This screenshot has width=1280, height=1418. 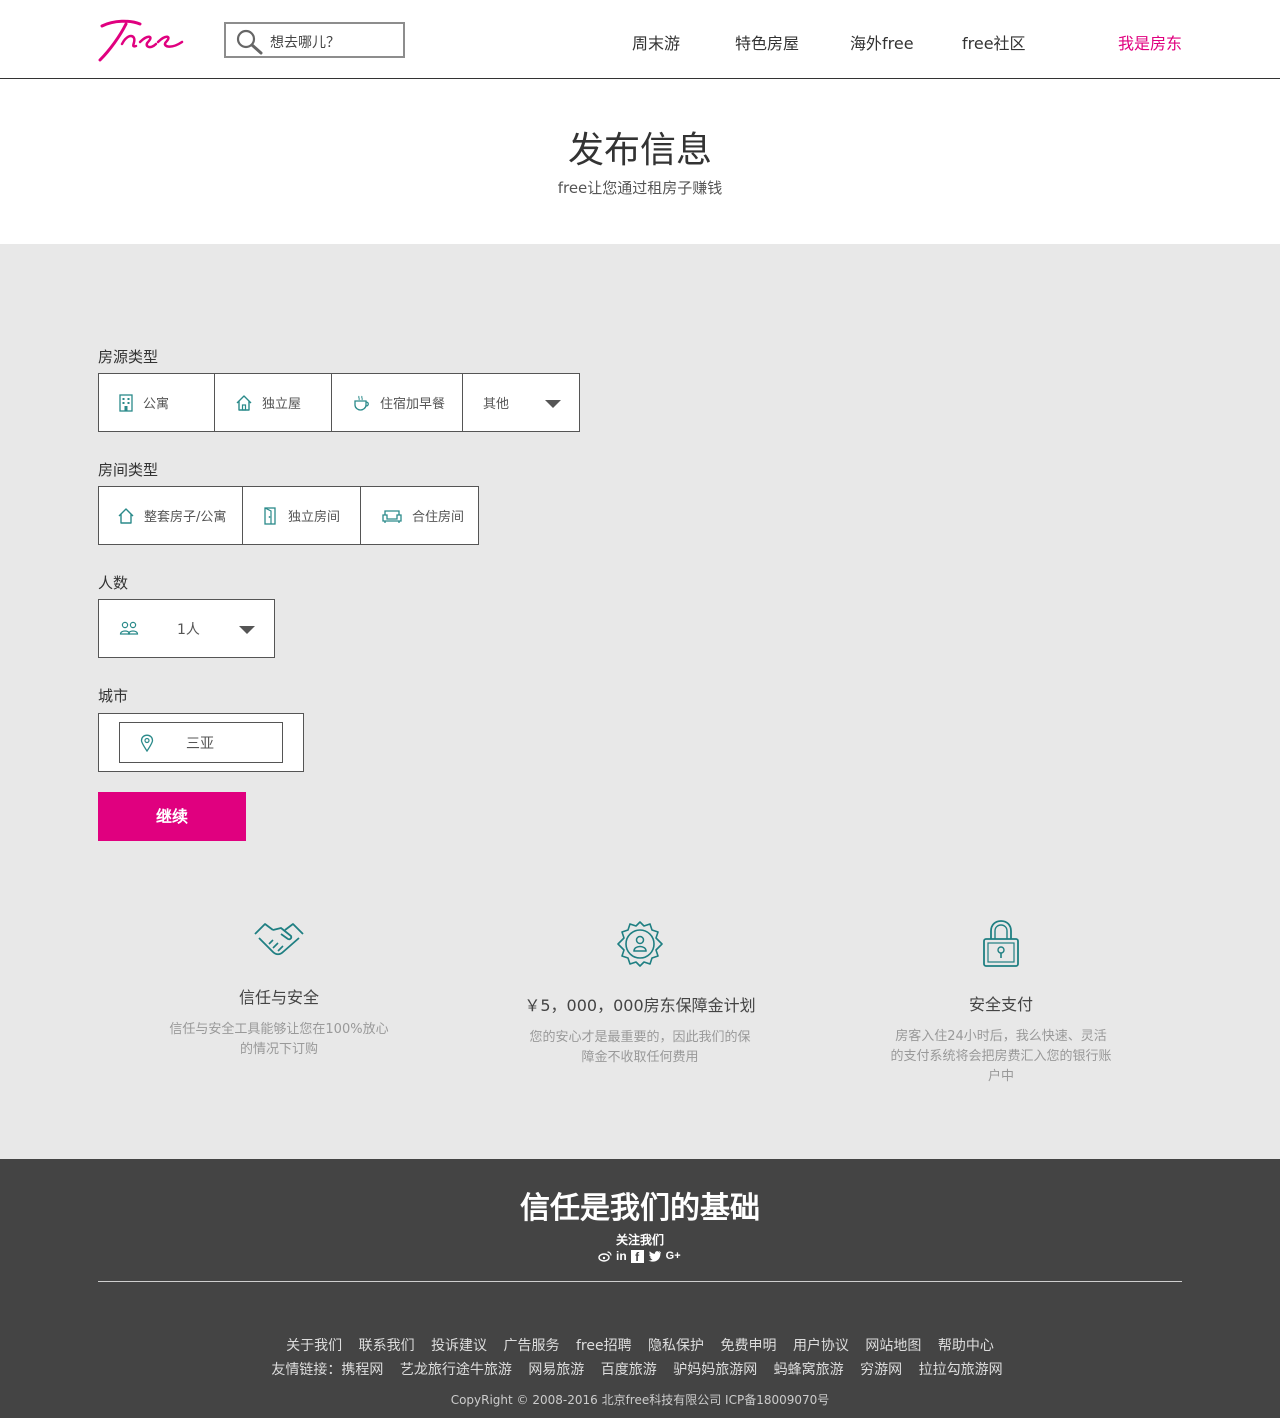 I want to click on google-plus-icon: G+, so click(x=673, y=1256).